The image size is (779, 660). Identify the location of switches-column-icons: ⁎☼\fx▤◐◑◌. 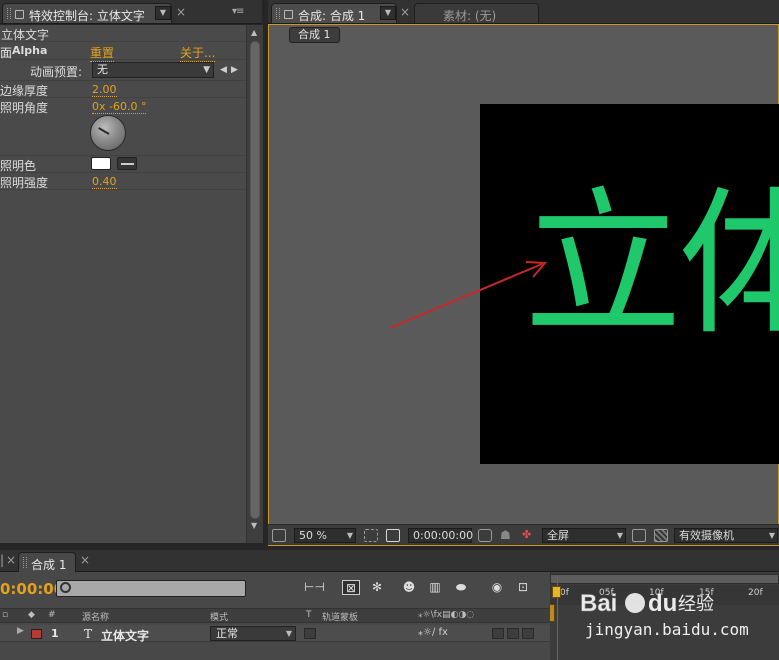
(446, 615).